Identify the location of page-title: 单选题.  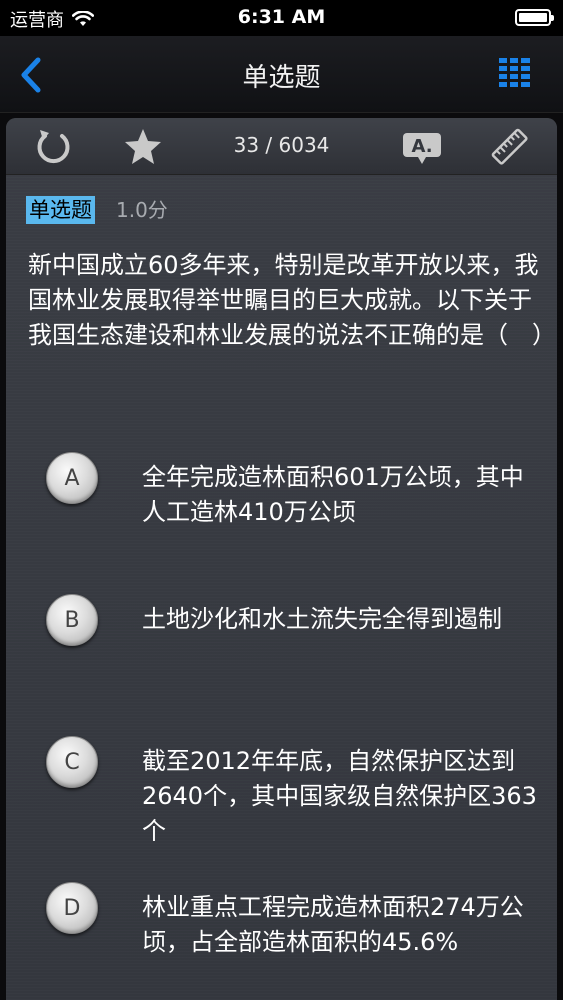
(281, 78).